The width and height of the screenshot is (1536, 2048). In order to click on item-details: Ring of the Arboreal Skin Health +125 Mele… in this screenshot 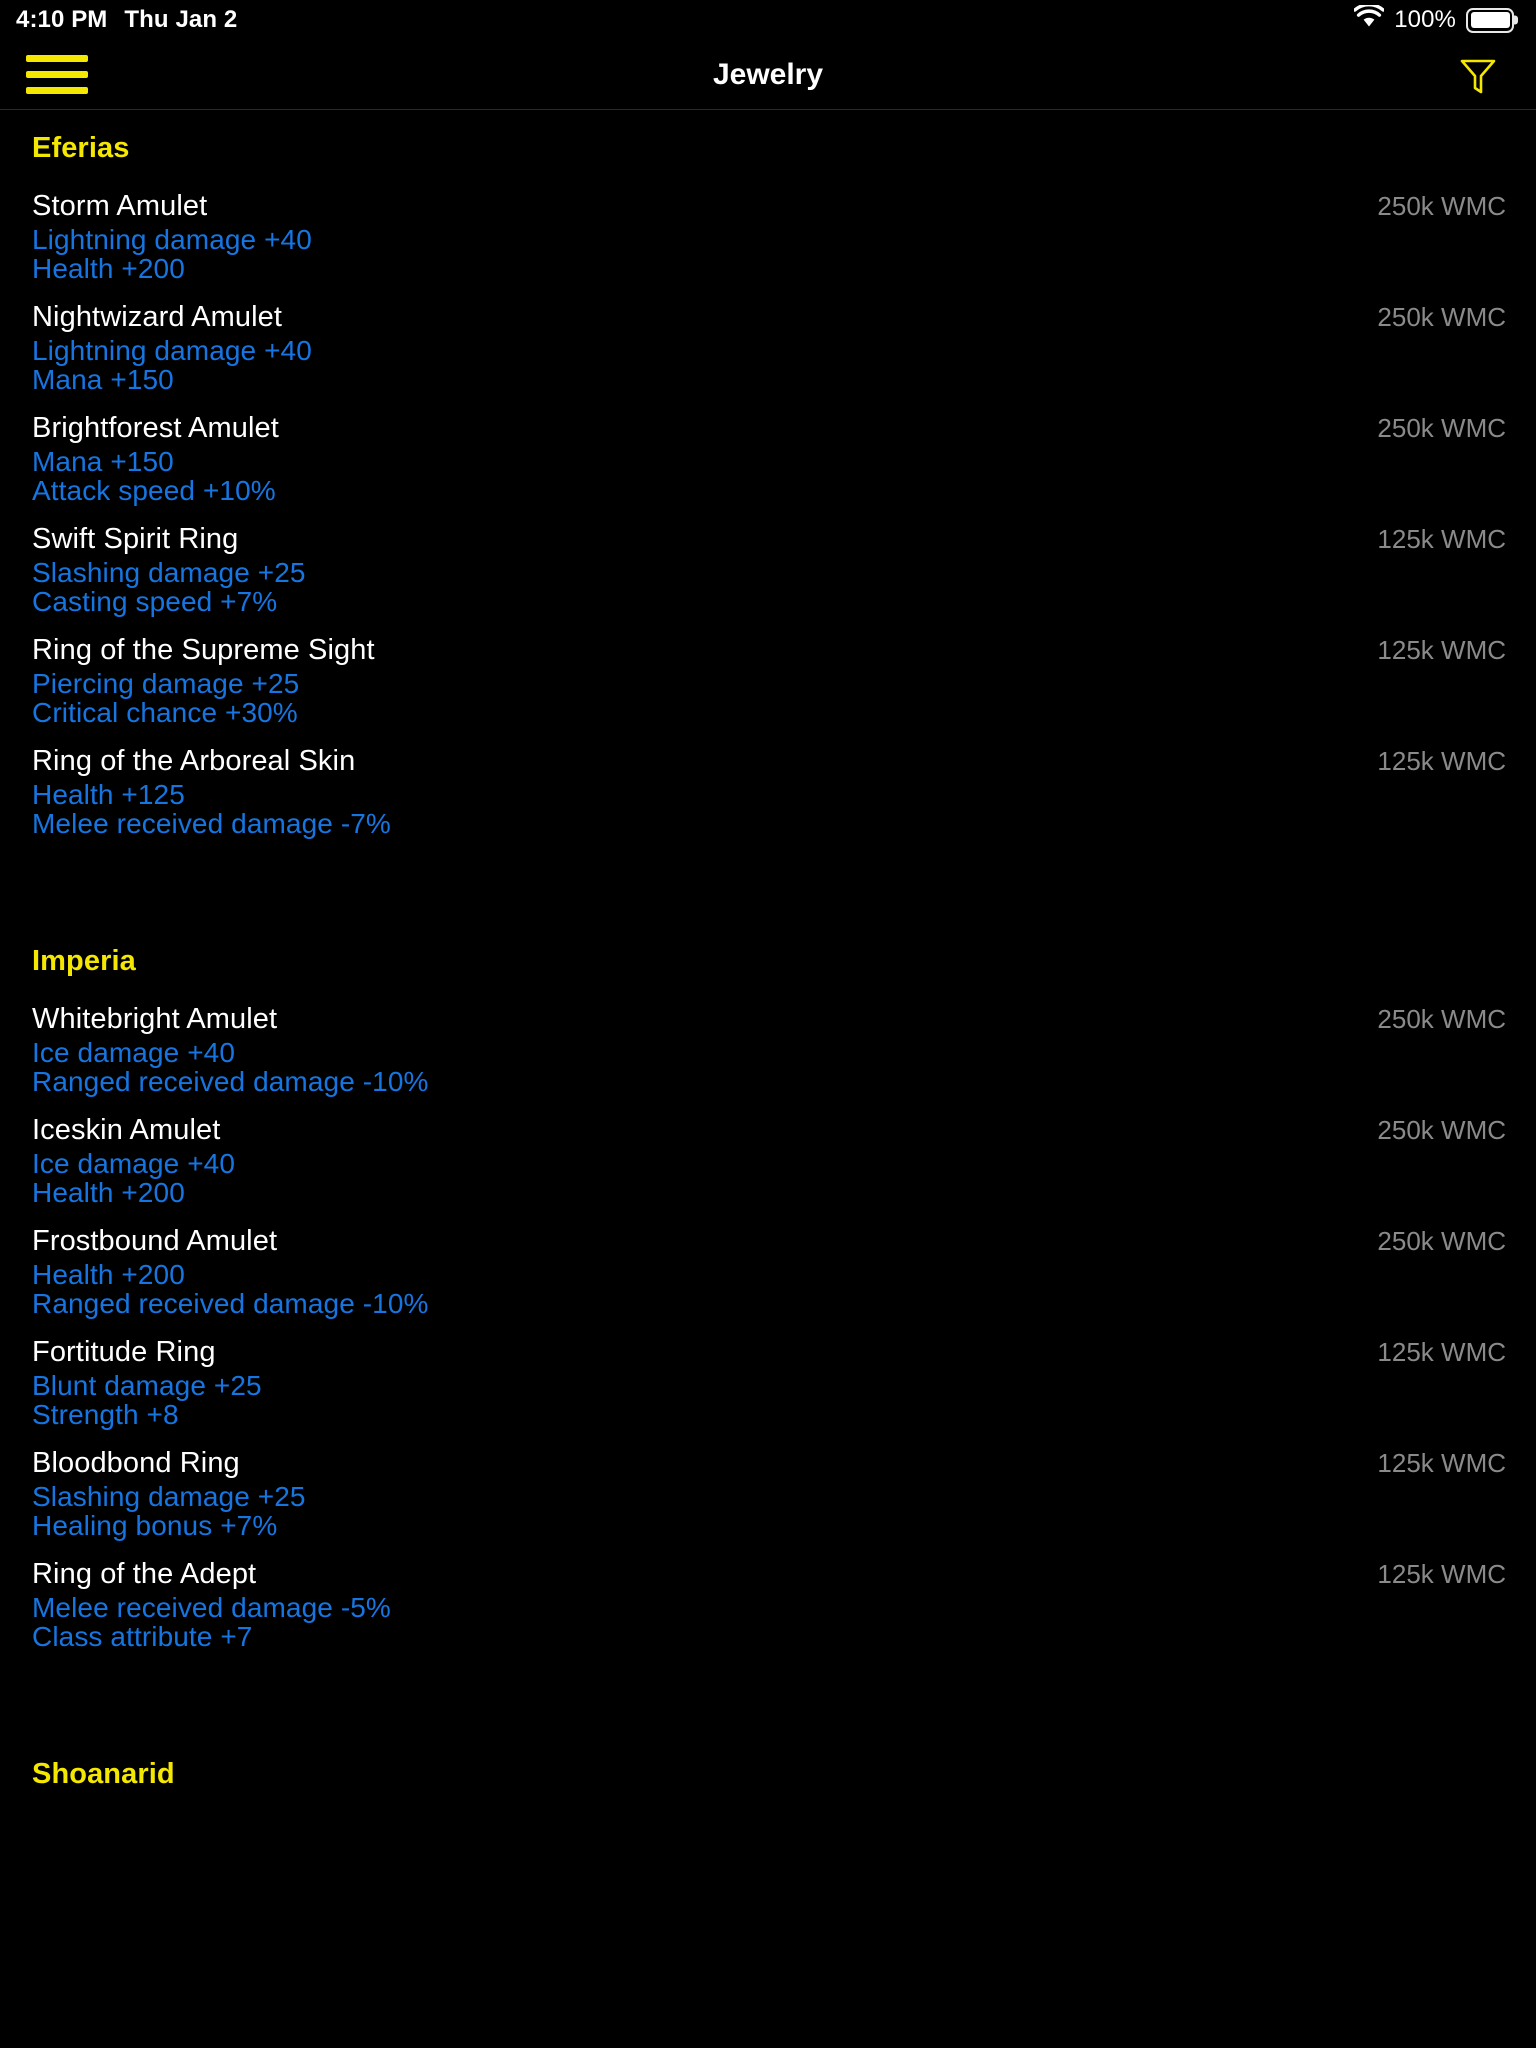, I will do `click(692, 790)`.